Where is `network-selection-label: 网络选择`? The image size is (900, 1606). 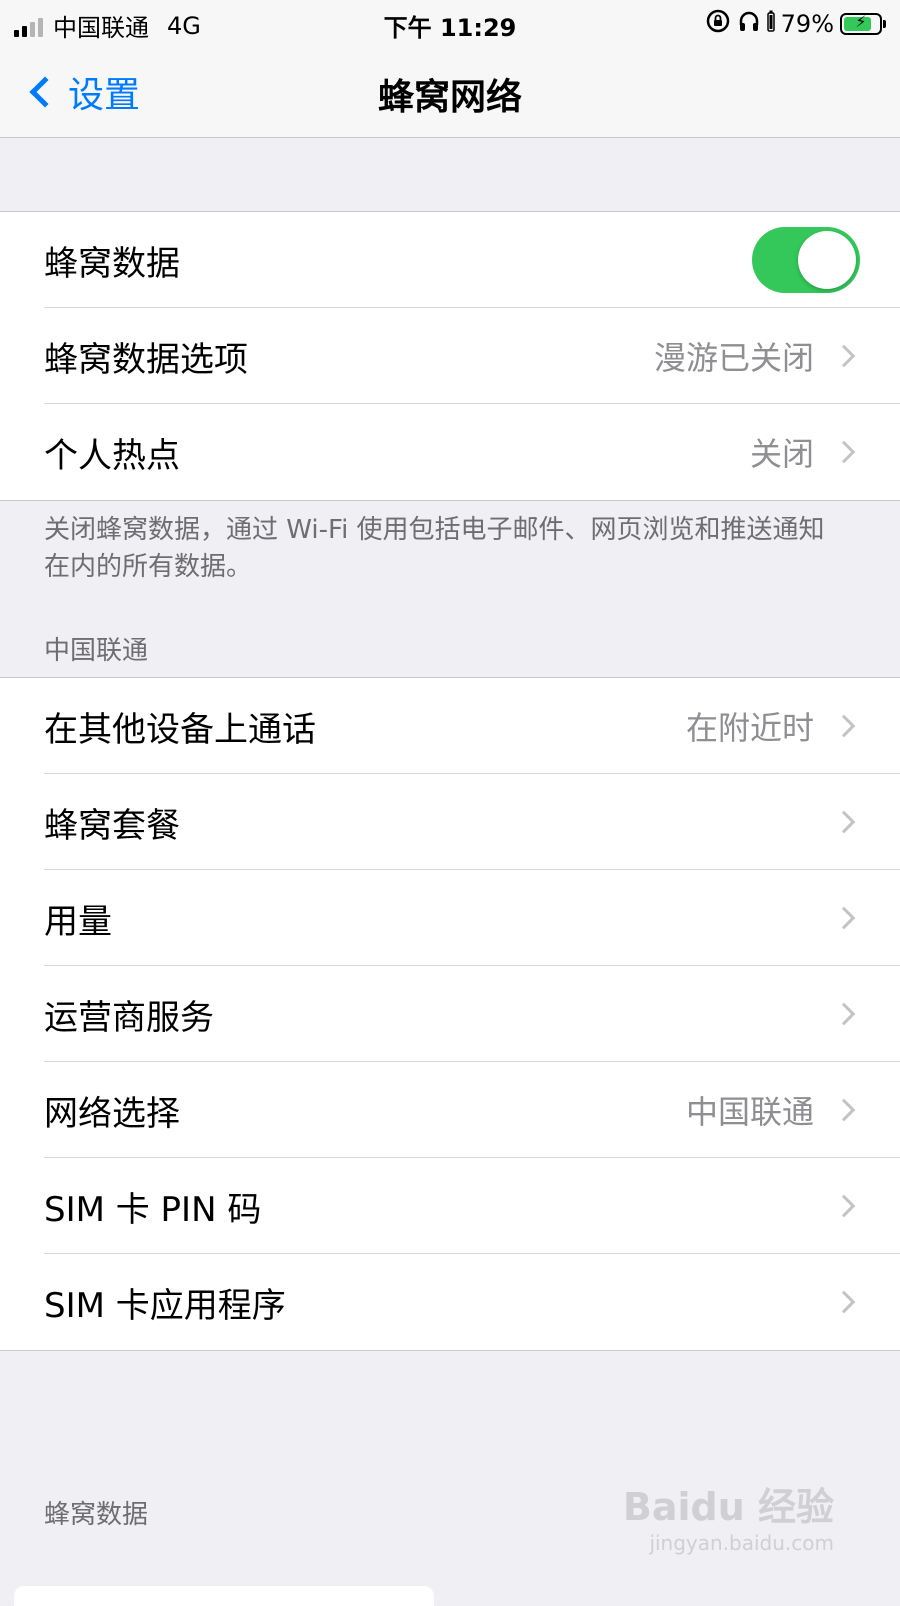
network-selection-label: 网络选择 is located at coordinates (112, 1113).